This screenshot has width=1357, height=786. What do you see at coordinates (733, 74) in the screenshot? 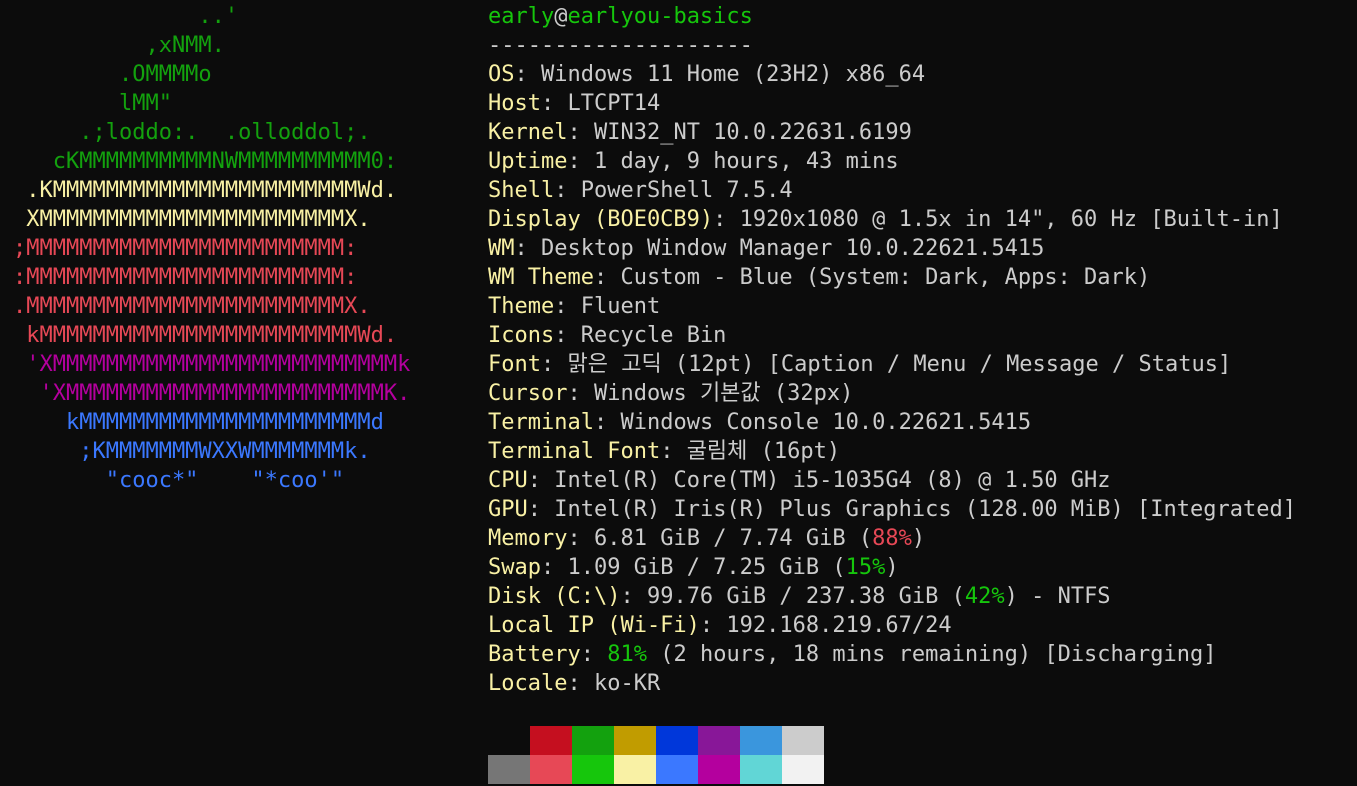
I see `os-value: Windows 11 Home (23H2) x86_64` at bounding box center [733, 74].